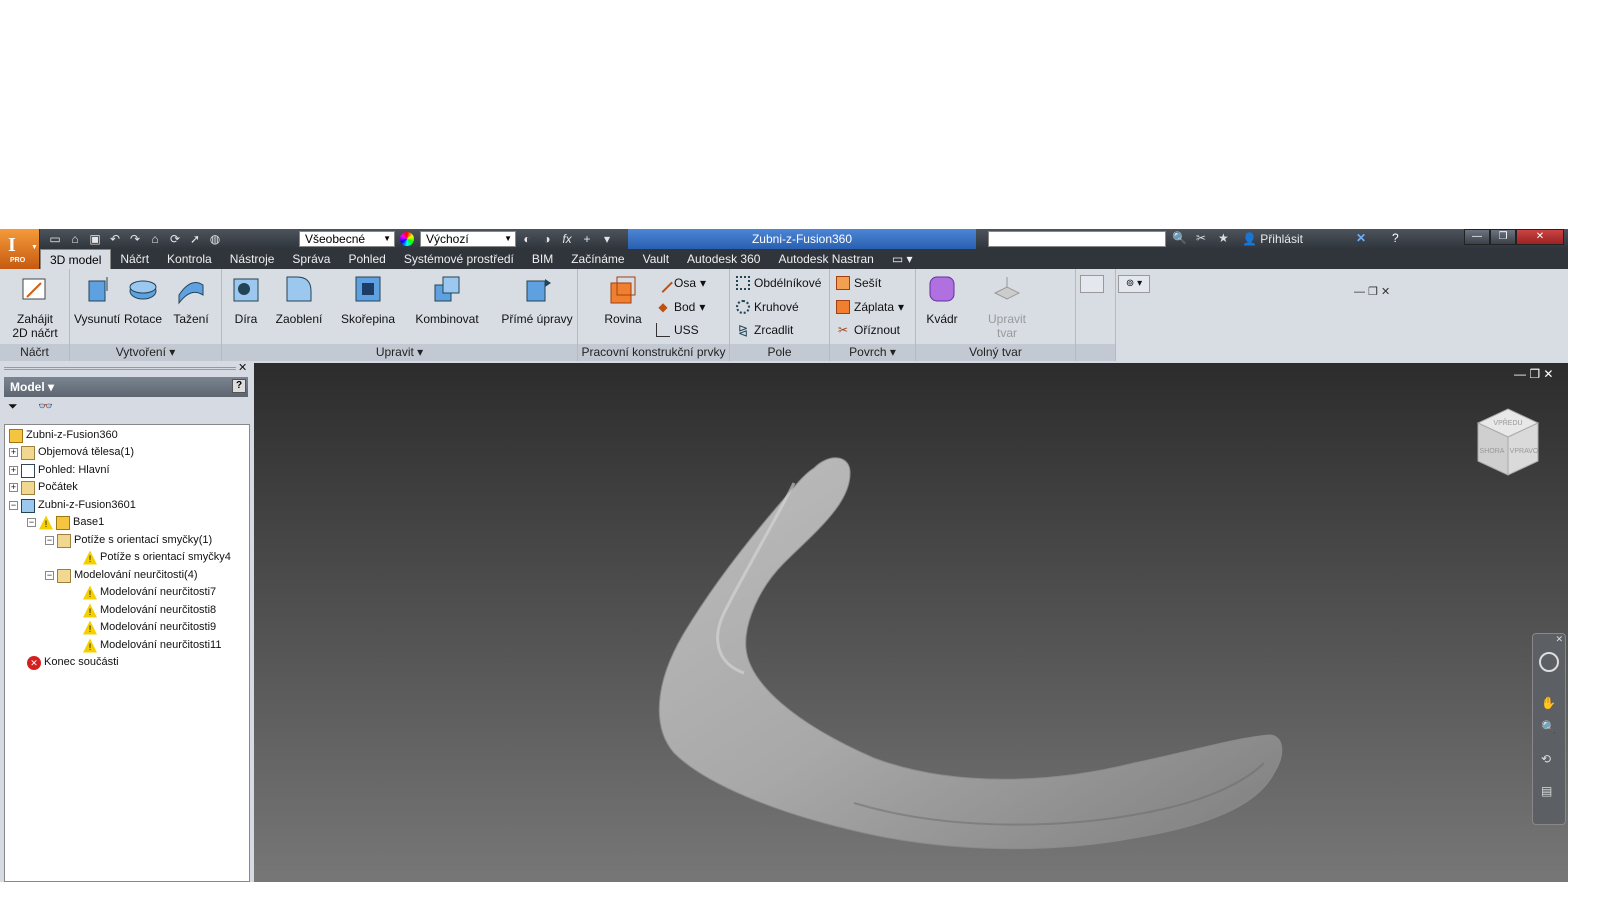  Describe the element at coordinates (680, 307) in the screenshot. I see `point-button: ◆ Bod ▾` at that location.